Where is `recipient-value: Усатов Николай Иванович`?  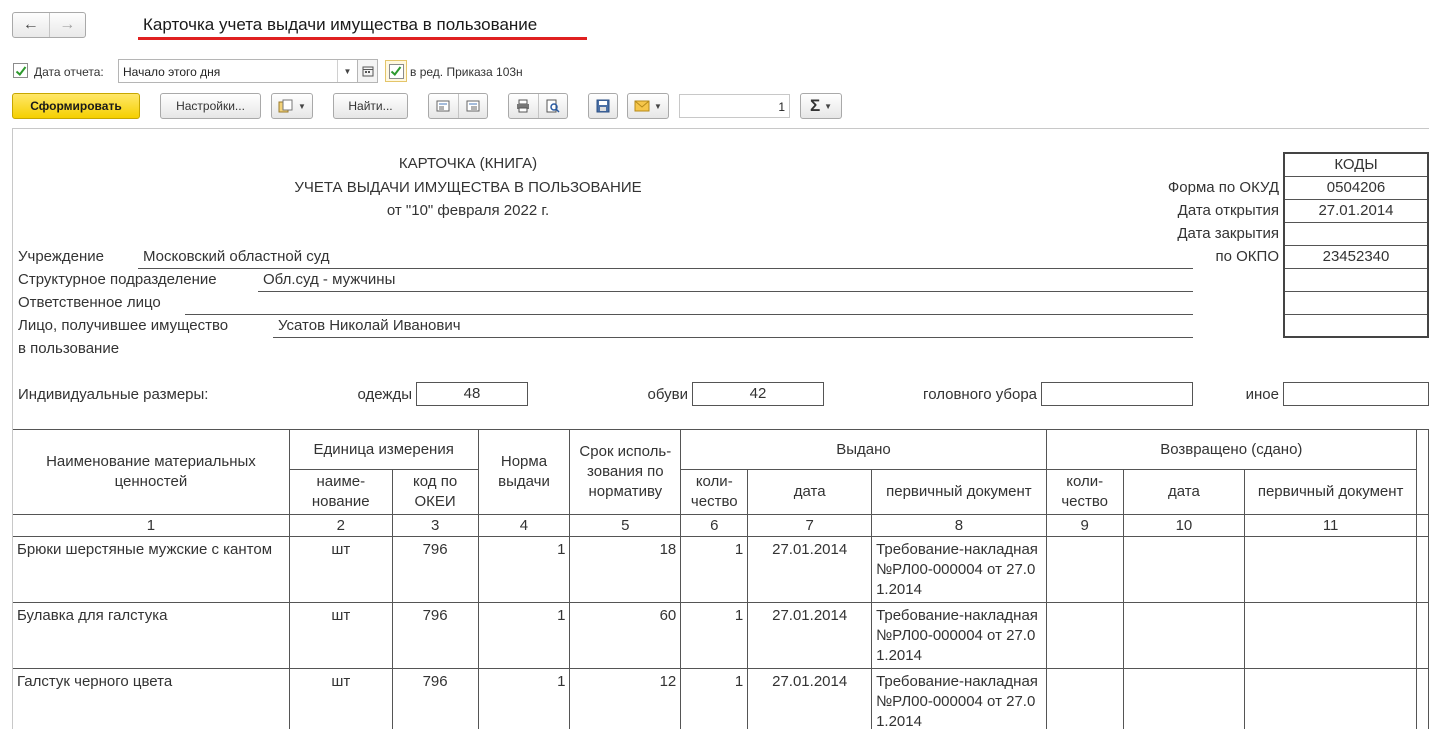 recipient-value: Усатов Николай Иванович is located at coordinates (369, 325).